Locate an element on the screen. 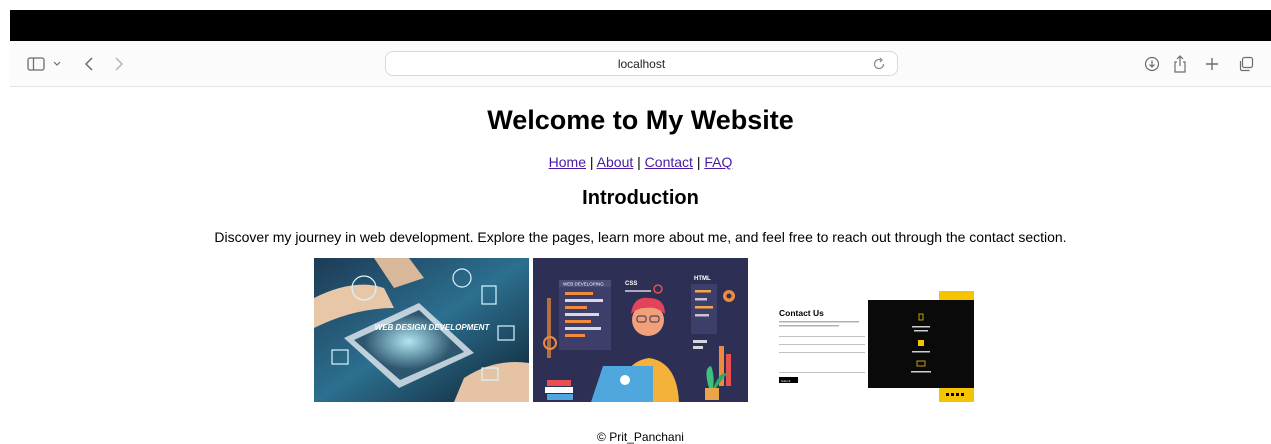 This screenshot has width=1271, height=444. section-title: Introduction is located at coordinates (640, 198).